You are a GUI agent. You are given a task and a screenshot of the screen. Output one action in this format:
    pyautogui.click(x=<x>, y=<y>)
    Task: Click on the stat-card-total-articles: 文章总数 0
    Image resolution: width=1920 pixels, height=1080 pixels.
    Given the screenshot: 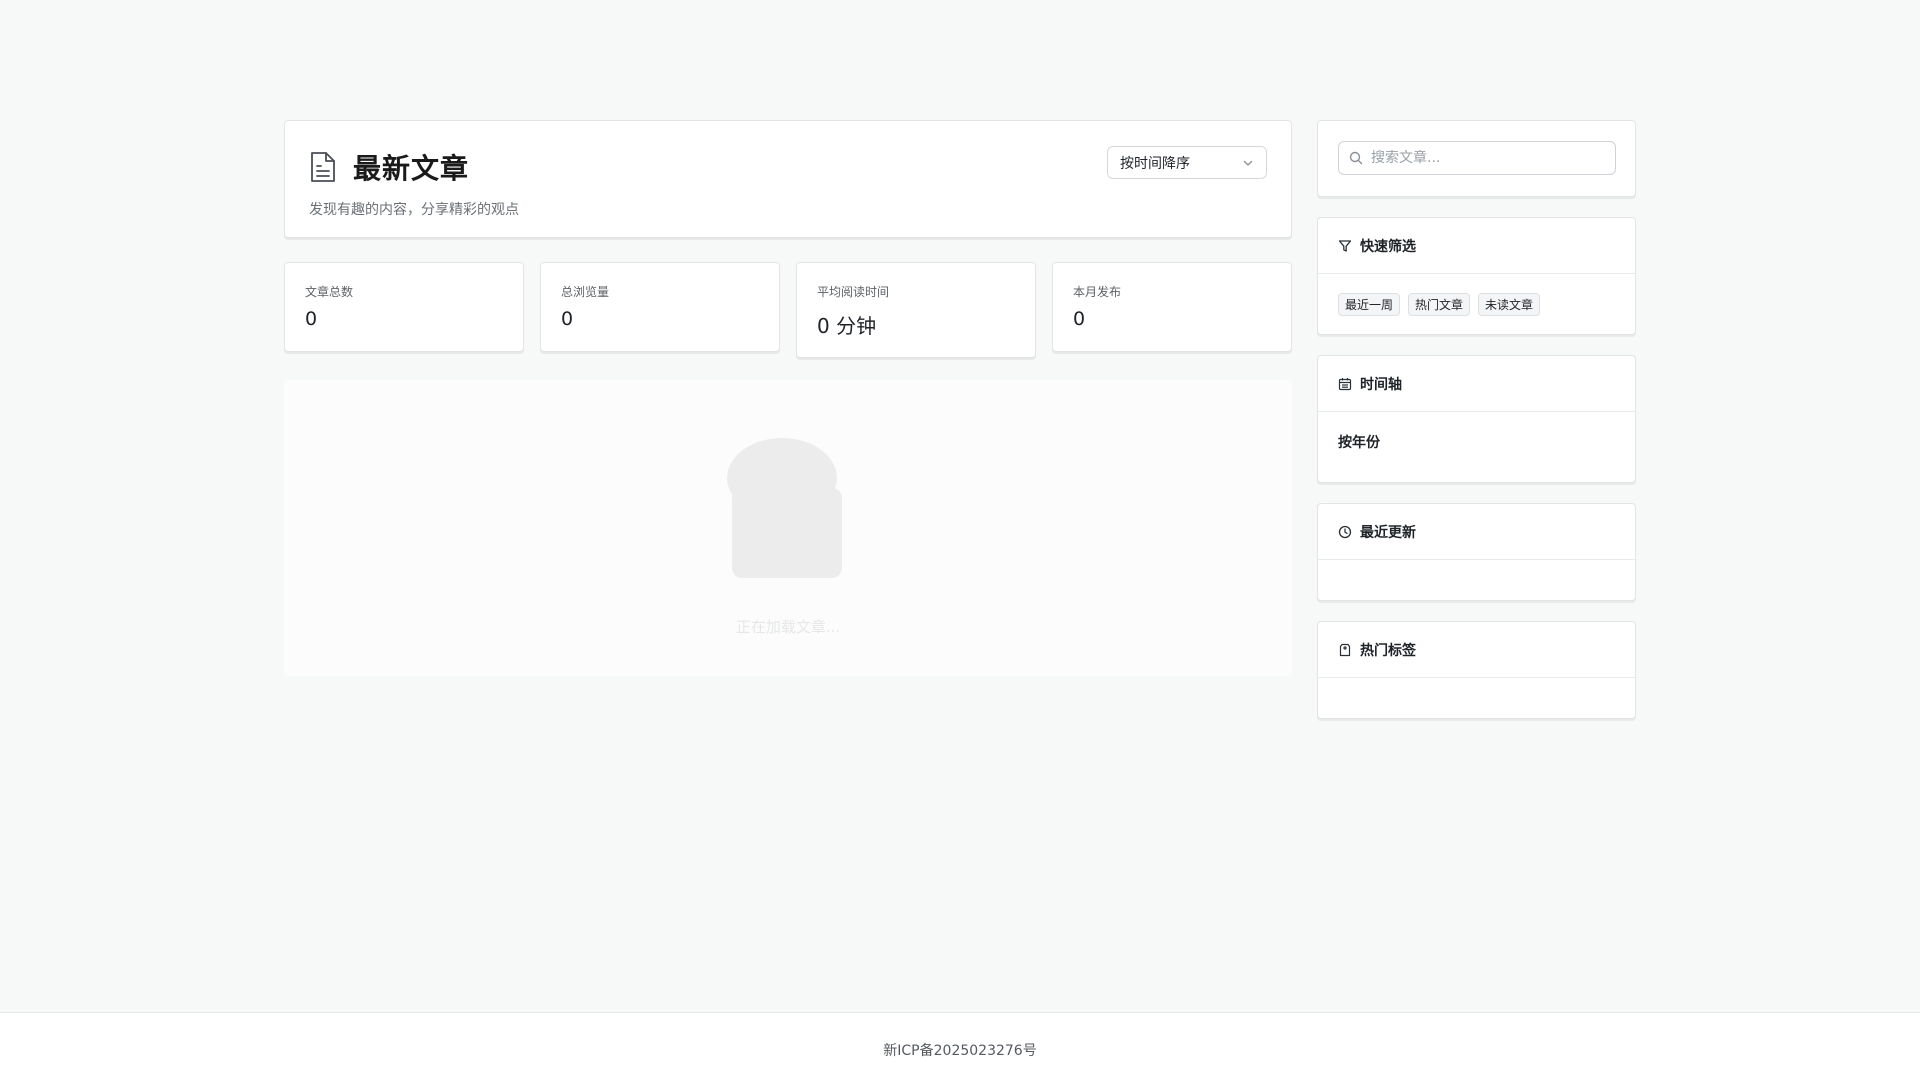 What is the action you would take?
    pyautogui.click(x=404, y=307)
    